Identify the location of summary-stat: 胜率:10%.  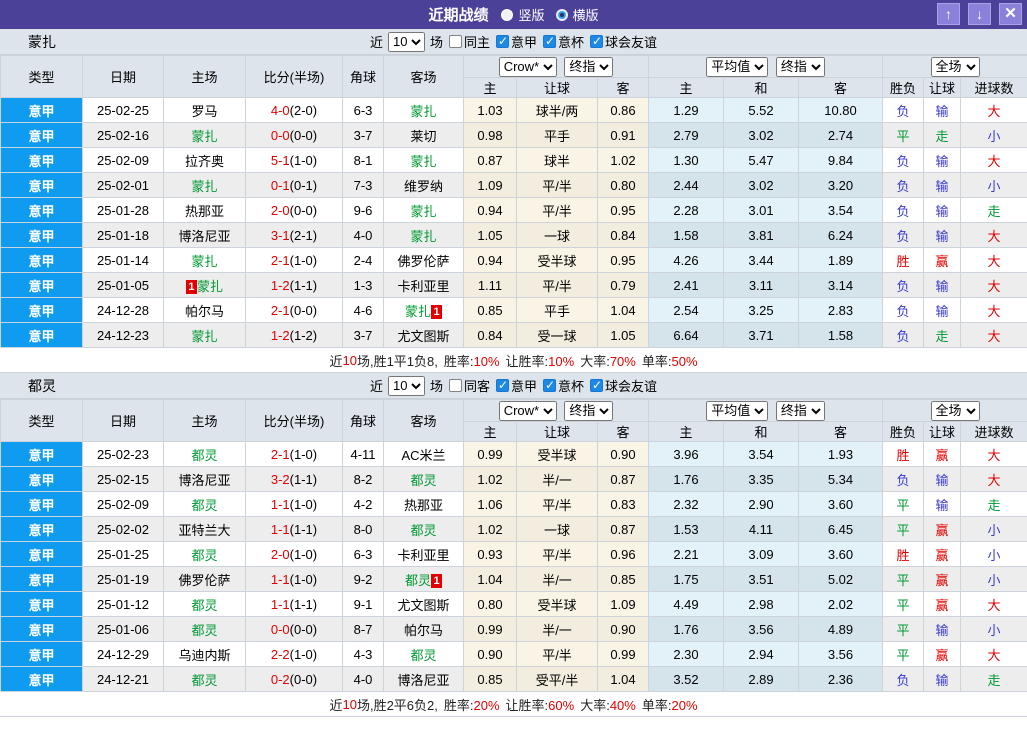
(472, 360).